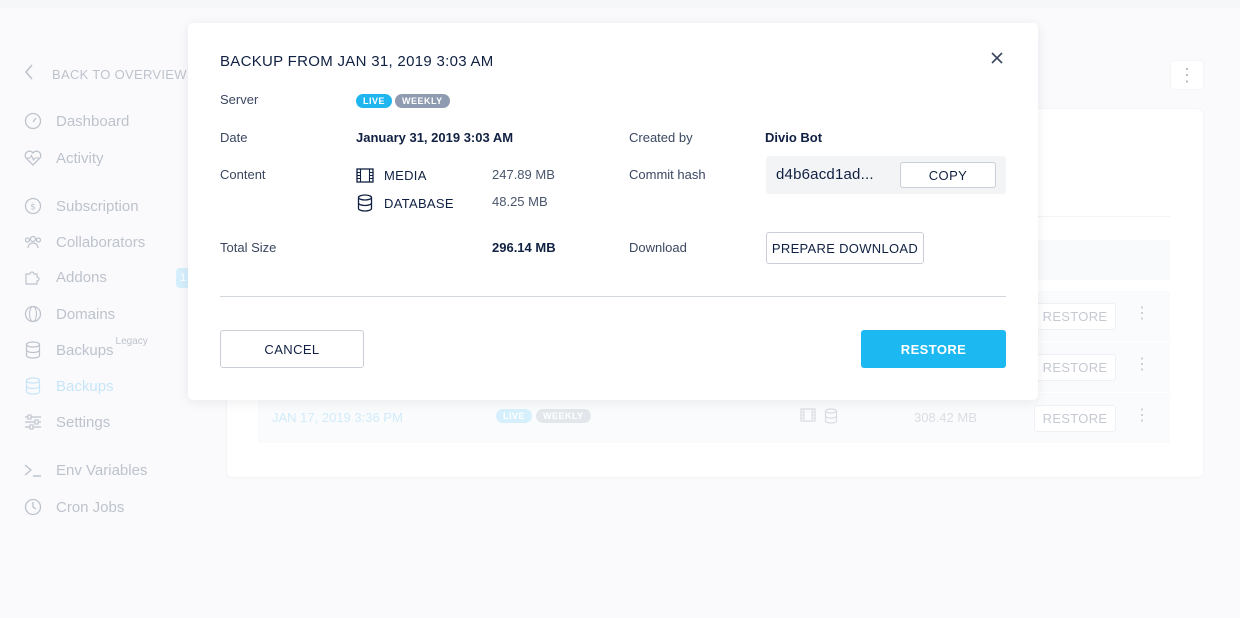 Image resolution: width=1240 pixels, height=618 pixels. I want to click on commit-hash-box: d4b6acd1ad... COPY, so click(886, 175).